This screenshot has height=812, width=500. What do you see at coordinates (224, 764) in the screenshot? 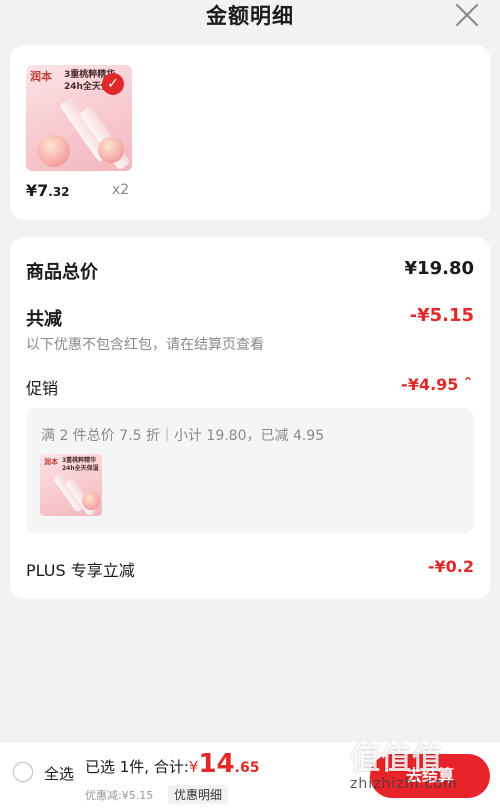
I see `total-amount: ¥14.65` at bounding box center [224, 764].